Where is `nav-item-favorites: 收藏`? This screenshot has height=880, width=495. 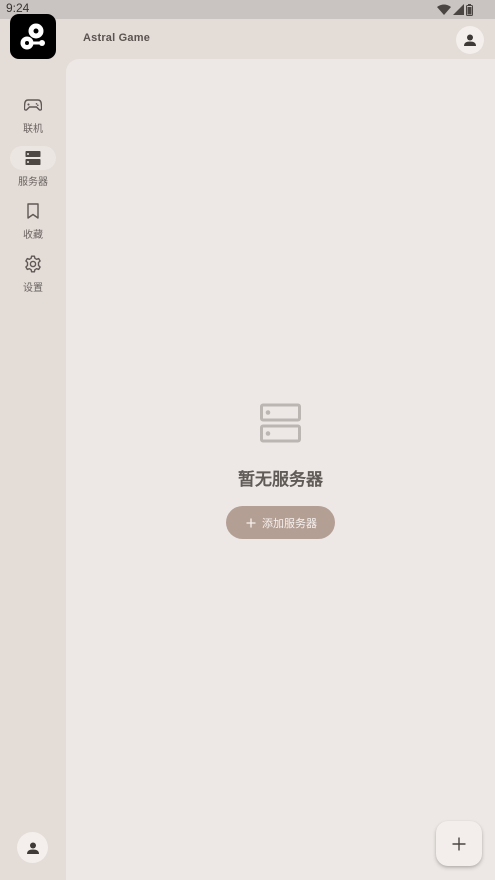 nav-item-favorites: 收藏 is located at coordinates (33, 220).